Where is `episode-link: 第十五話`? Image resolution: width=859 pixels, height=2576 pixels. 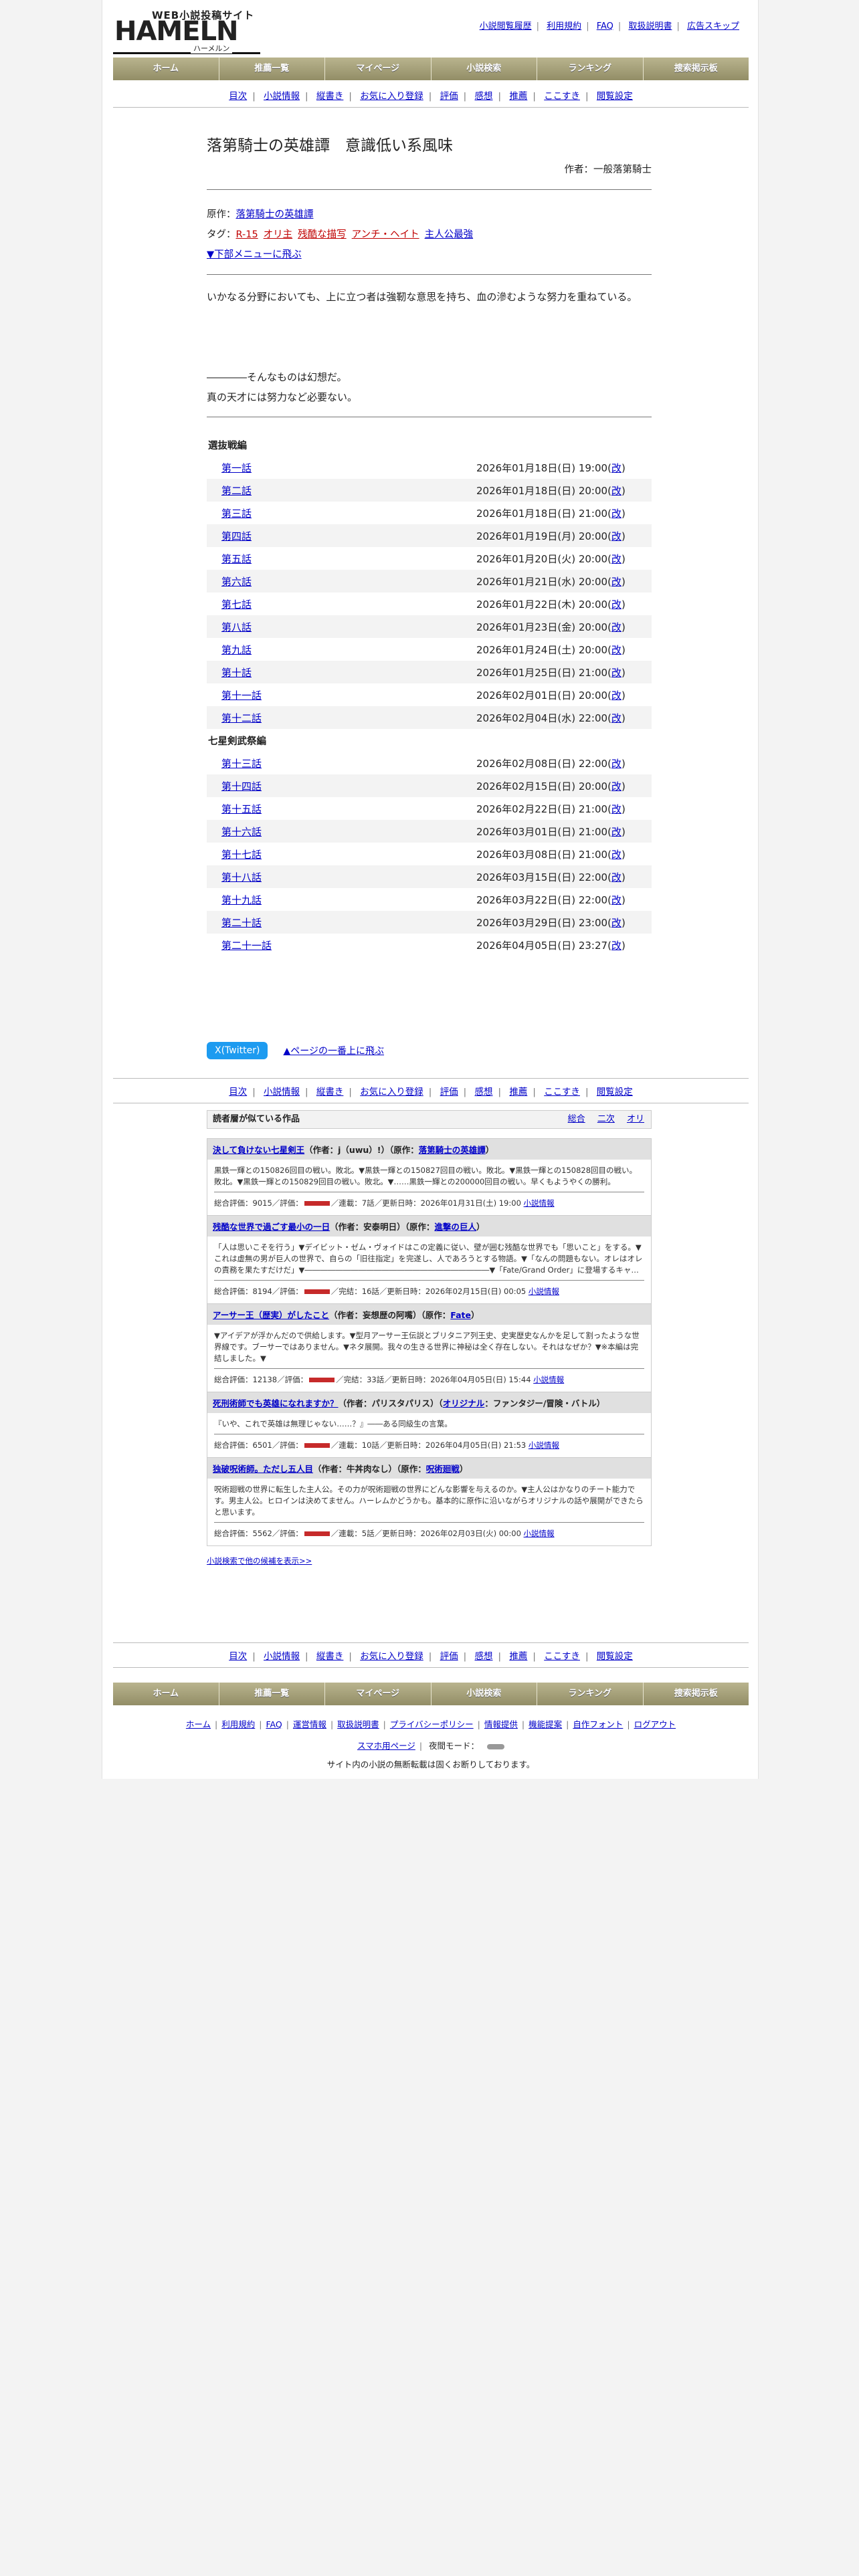
episode-link: 第十五話 is located at coordinates (242, 809).